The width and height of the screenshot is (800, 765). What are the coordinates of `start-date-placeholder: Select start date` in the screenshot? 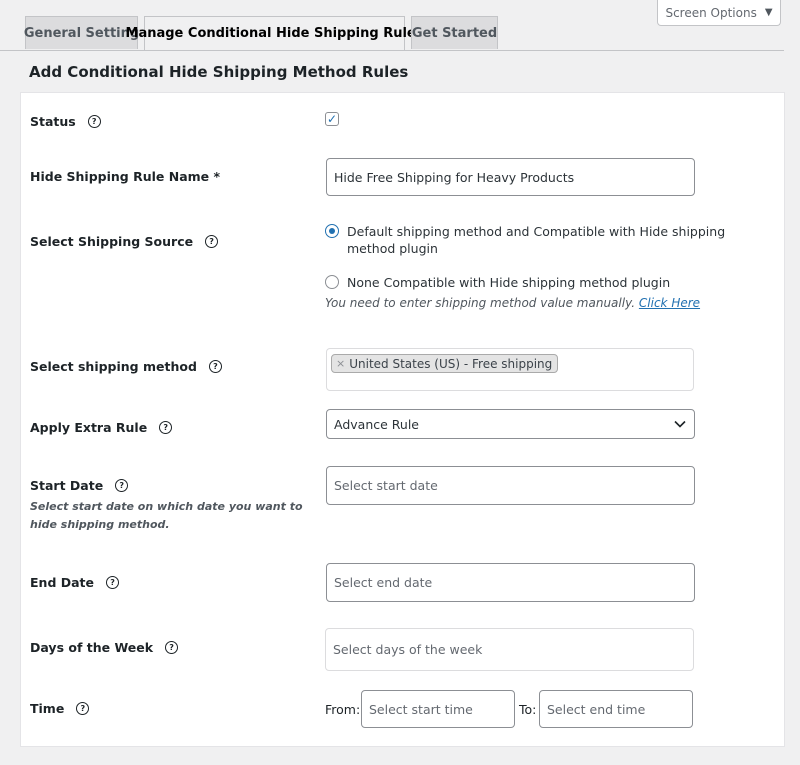 It's located at (386, 485).